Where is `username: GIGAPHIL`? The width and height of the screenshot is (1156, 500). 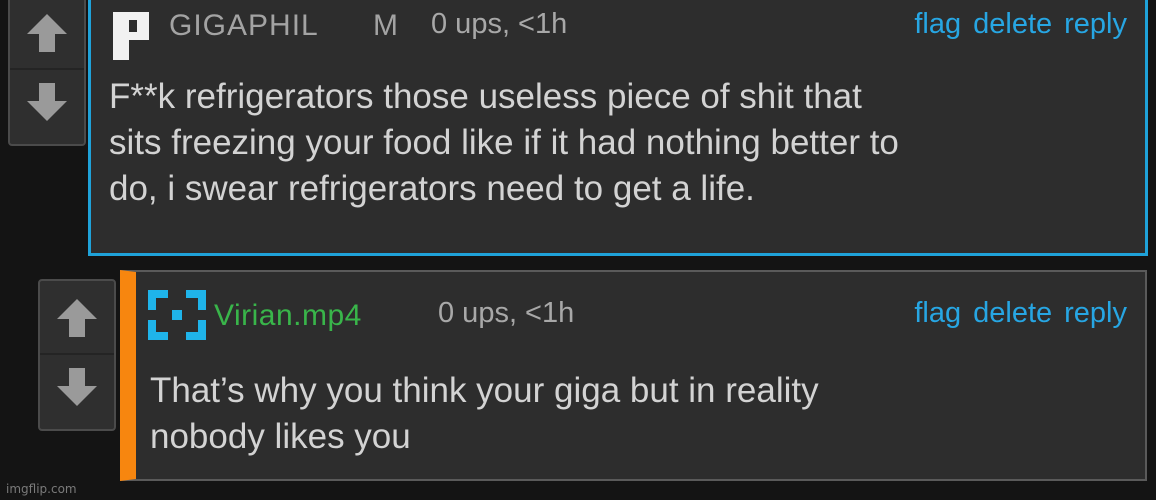 username: GIGAPHIL is located at coordinates (244, 26).